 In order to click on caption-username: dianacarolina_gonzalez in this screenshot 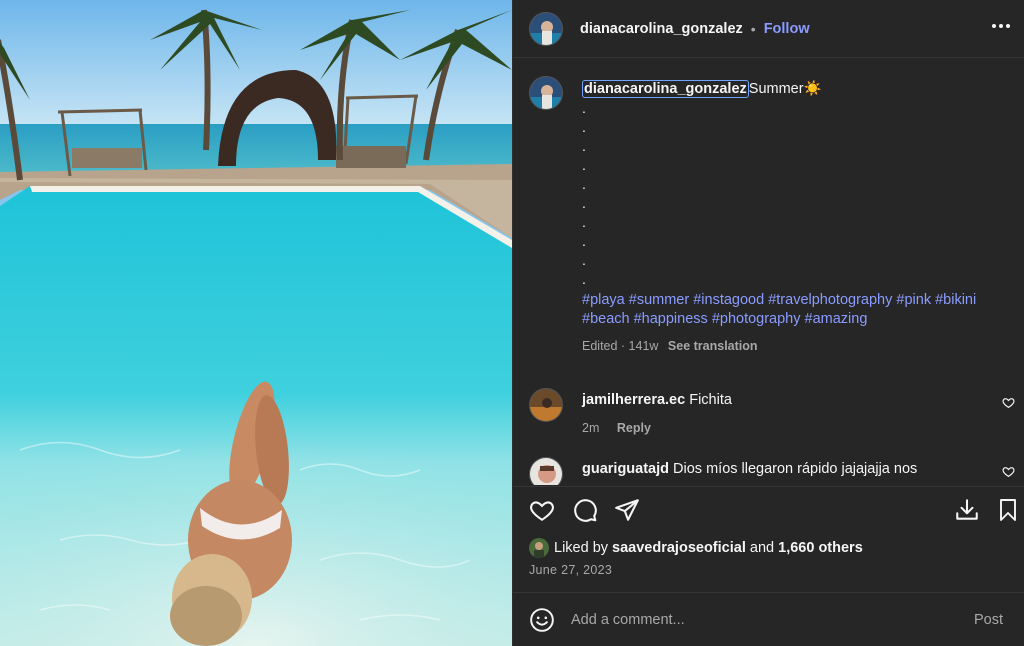, I will do `click(665, 89)`.